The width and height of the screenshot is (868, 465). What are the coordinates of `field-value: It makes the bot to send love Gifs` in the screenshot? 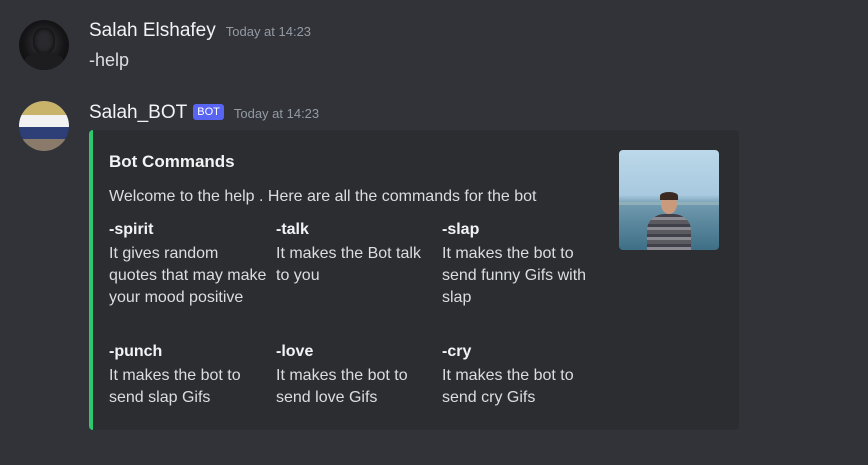 It's located at (342, 386).